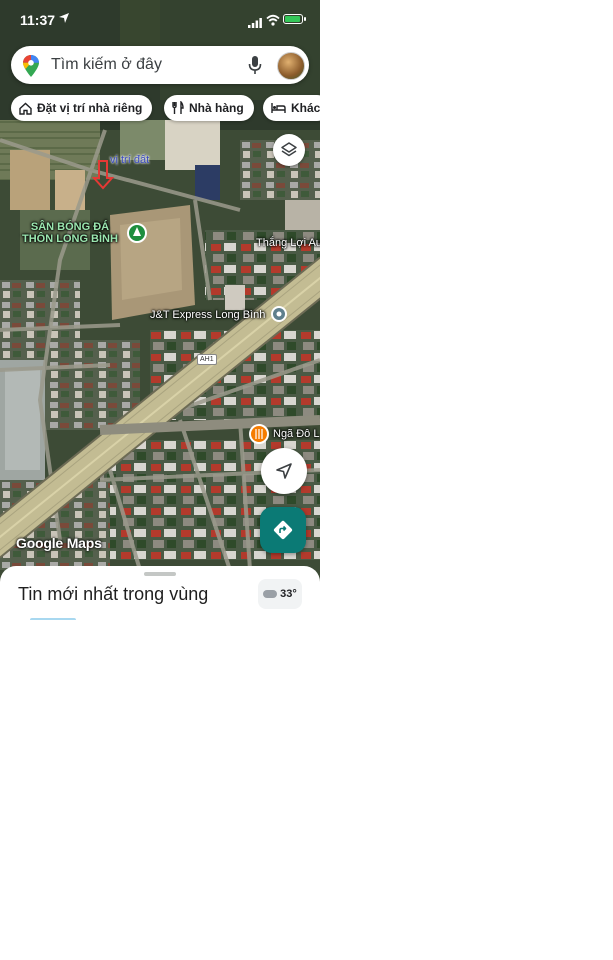  Describe the element at coordinates (59, 543) in the screenshot. I see `google-maps-logo: Google Maps` at that location.